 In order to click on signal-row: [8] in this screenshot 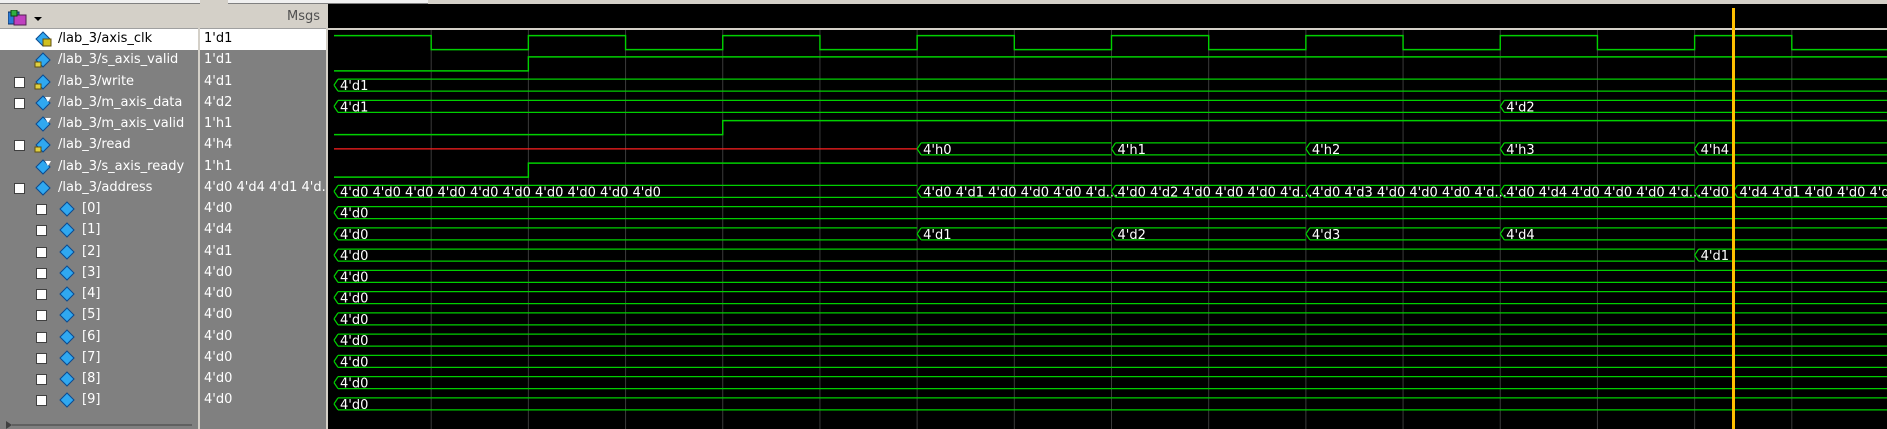, I will do `click(99, 379)`.